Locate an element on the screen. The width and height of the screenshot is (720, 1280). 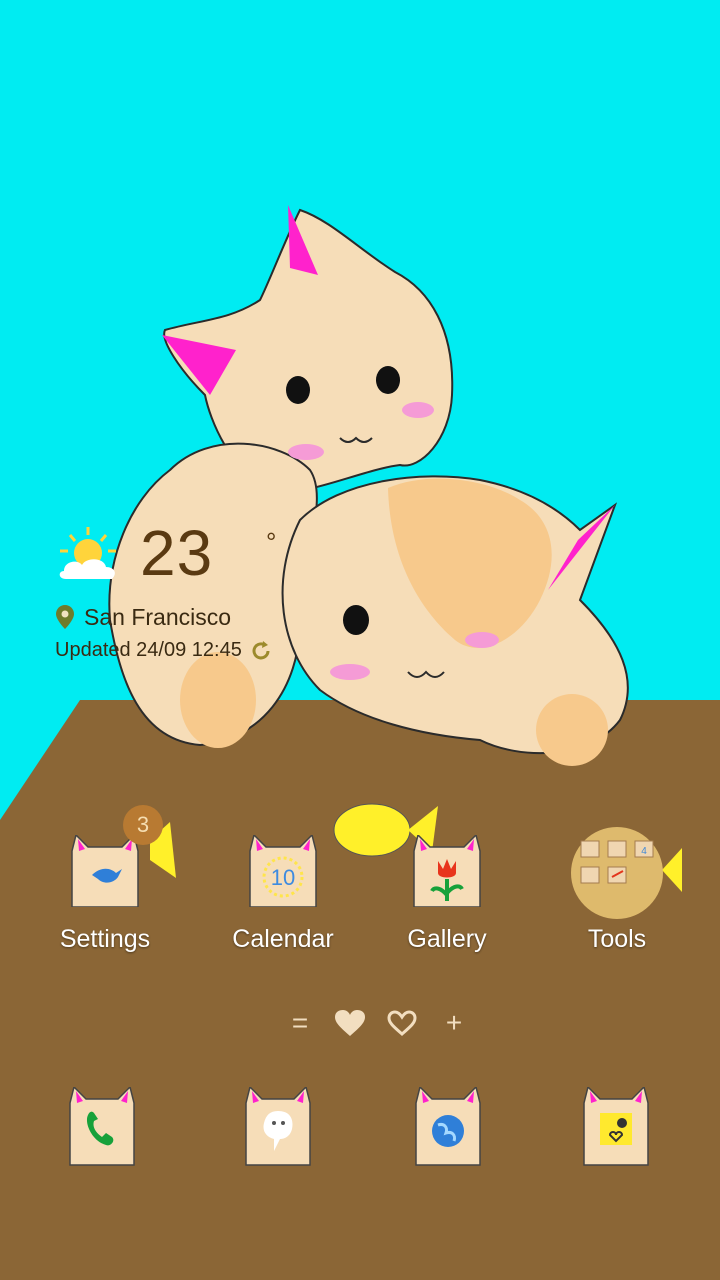
updated-time: Updated 24/09 12:45 is located at coordinates (148, 650).